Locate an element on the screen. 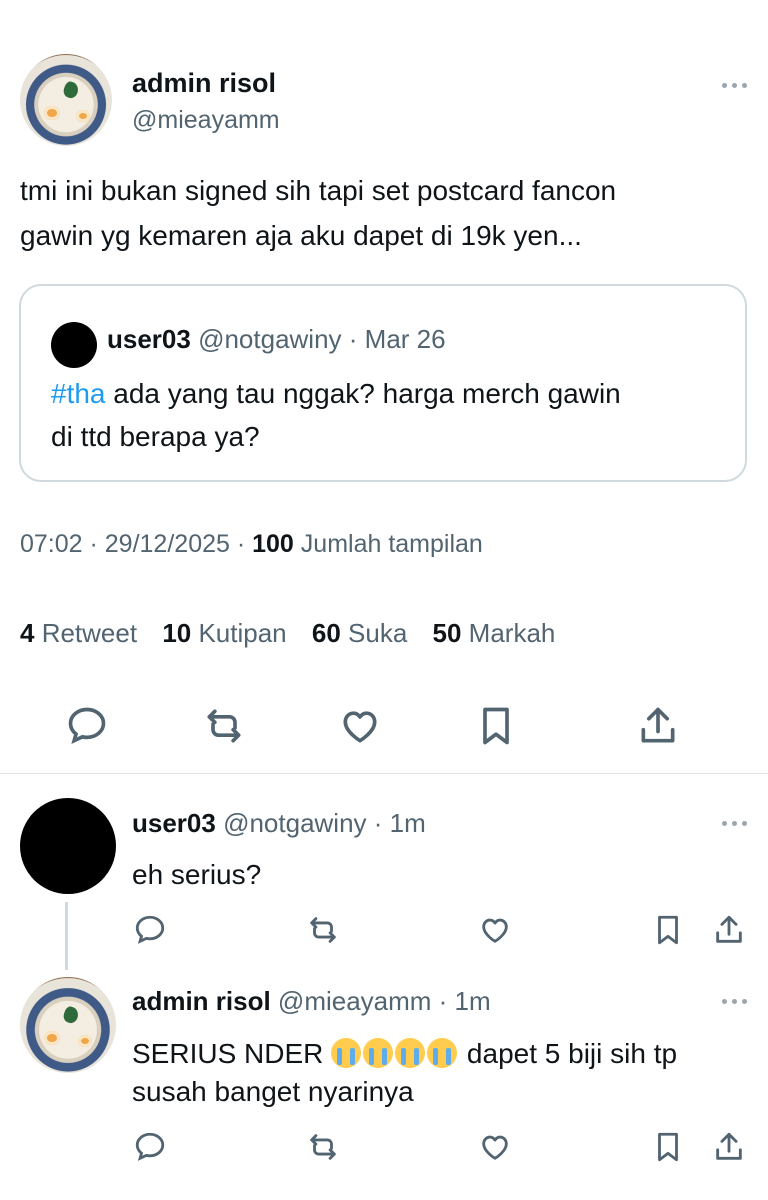 The height and width of the screenshot is (1200, 768). reply-header: user03 @notgawiny · 1m is located at coordinates (279, 823).